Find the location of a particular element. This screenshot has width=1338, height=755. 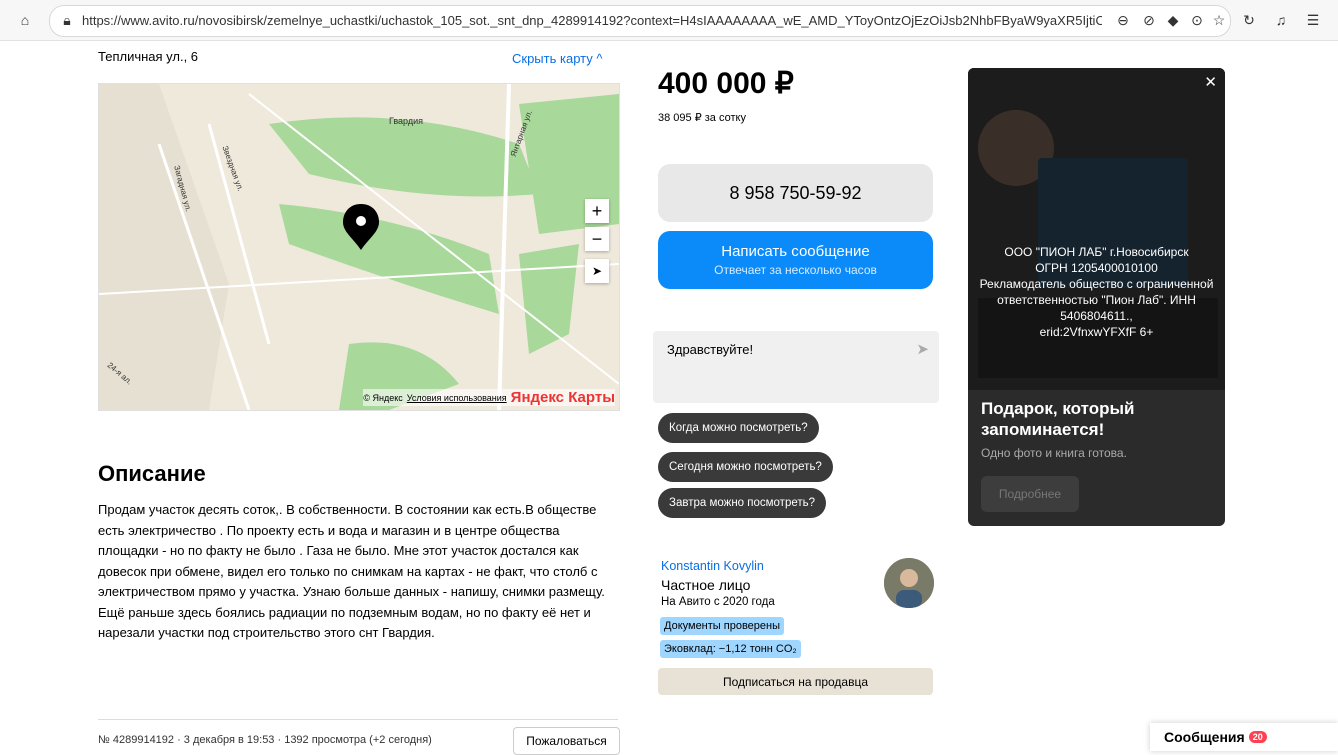

zoom-in-button: + is located at coordinates (597, 211).